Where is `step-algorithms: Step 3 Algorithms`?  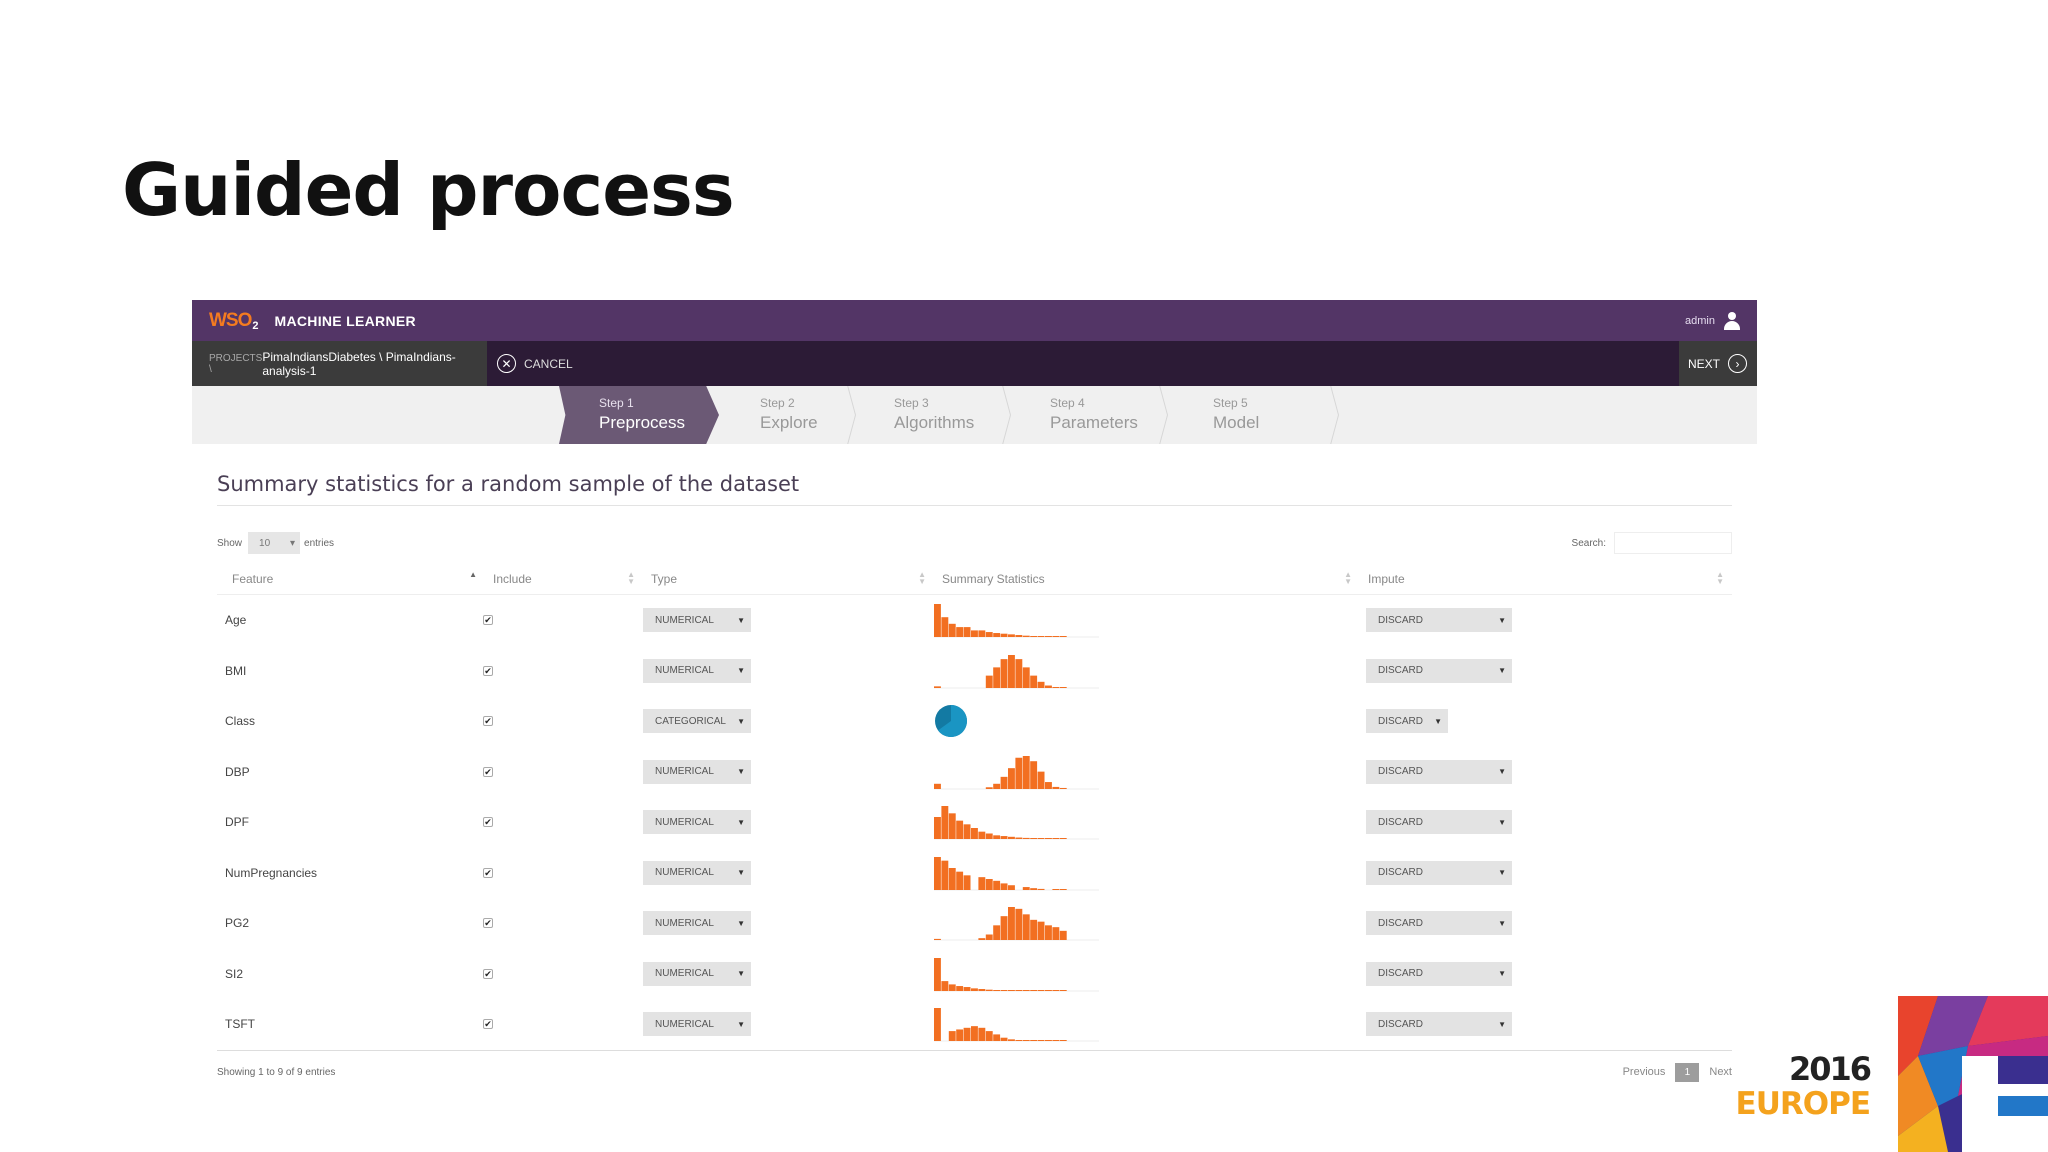
step-algorithms: Step 3 Algorithms is located at coordinates (934, 415).